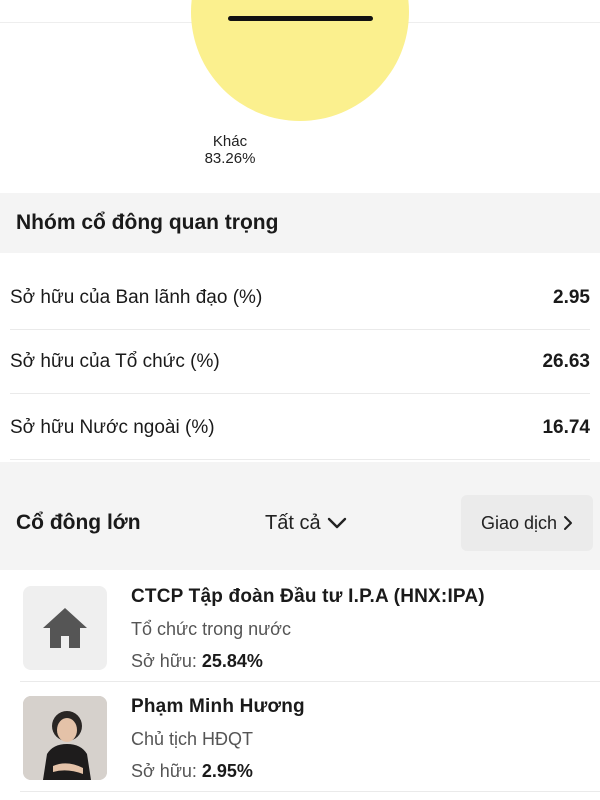 This screenshot has width=600, height=800. I want to click on major-shareholders-title: Cổ đông lớn, so click(78, 522).